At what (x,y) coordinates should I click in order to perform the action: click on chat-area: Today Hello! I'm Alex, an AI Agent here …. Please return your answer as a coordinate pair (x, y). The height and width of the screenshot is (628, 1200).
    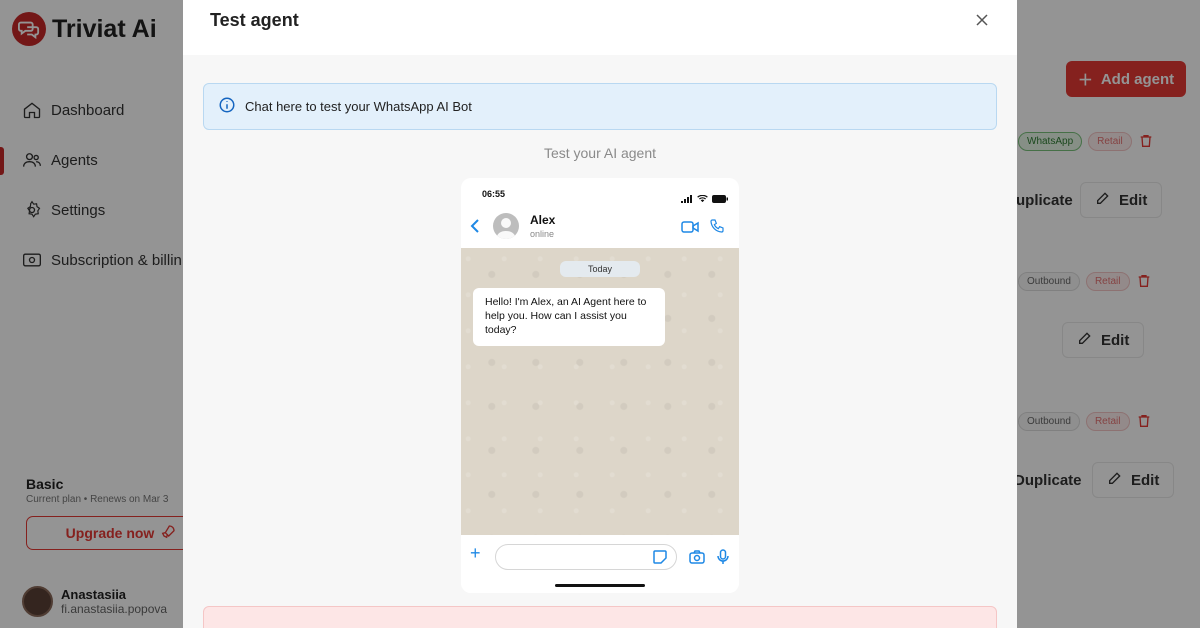
    Looking at the image, I should click on (600, 391).